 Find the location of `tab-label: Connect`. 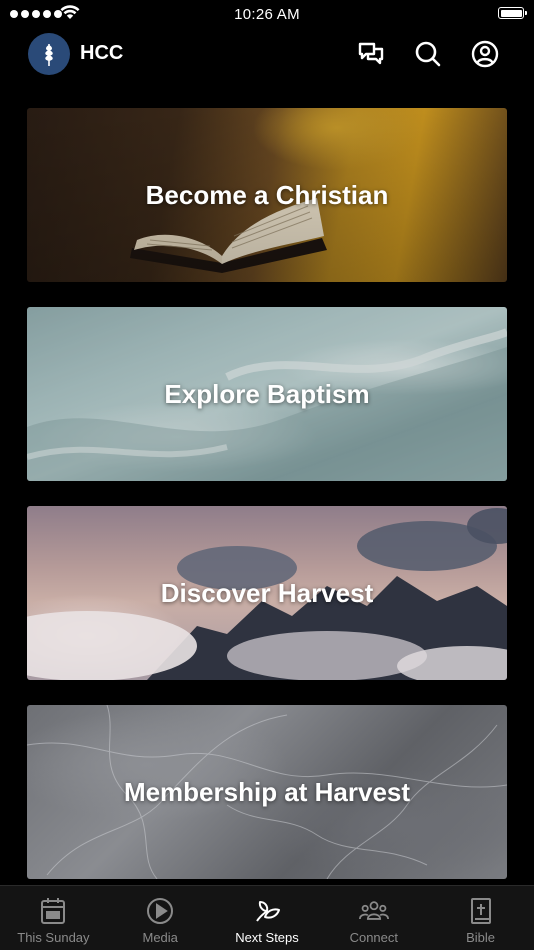

tab-label: Connect is located at coordinates (373, 937).